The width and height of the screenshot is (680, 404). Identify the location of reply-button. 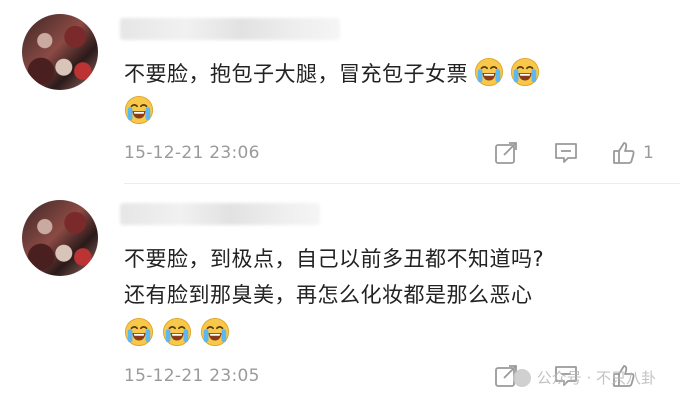
(566, 153).